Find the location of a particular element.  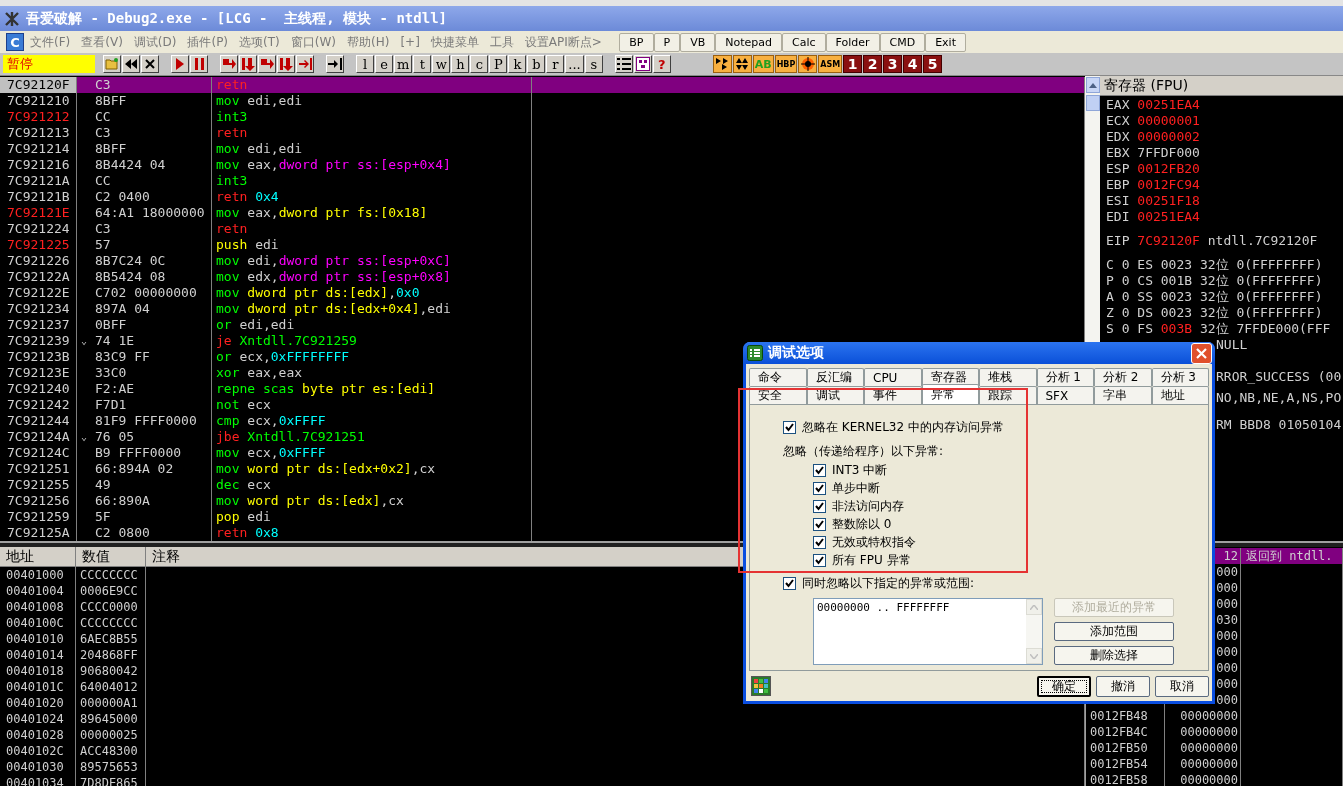

window-button: k is located at coordinates (517, 64).